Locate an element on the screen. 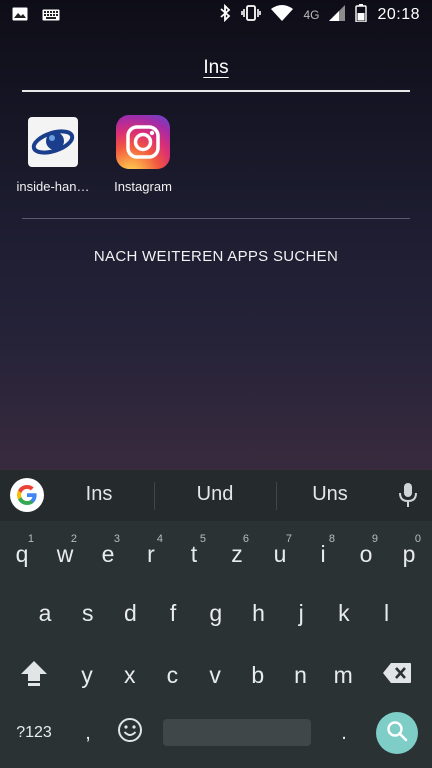 The image size is (432, 768). search-icon is located at coordinates (397, 733).